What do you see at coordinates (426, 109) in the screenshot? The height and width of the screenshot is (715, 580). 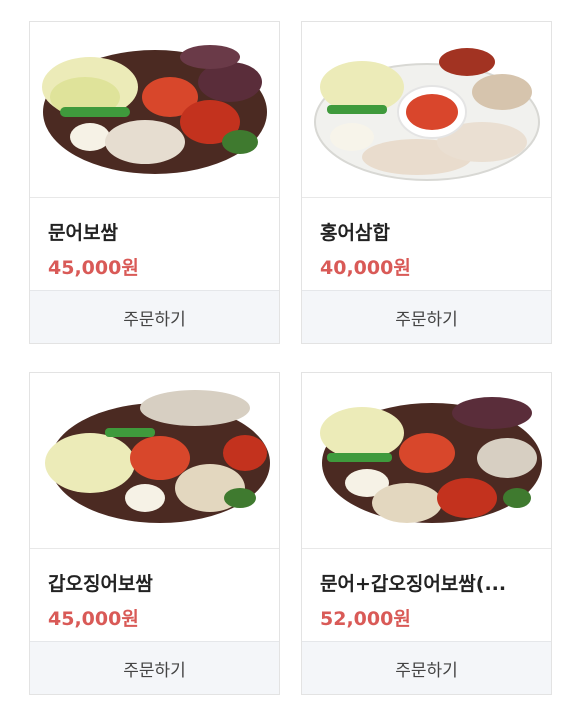 I see `product-image-skate-samhap` at bounding box center [426, 109].